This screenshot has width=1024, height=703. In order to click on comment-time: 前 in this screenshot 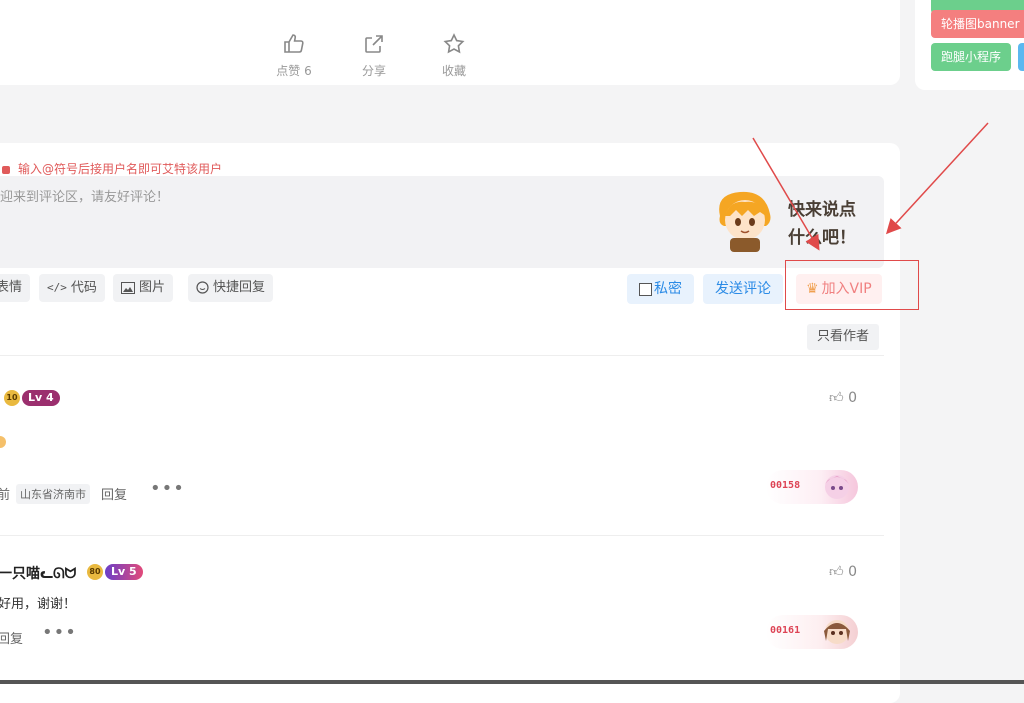, I will do `click(5, 495)`.